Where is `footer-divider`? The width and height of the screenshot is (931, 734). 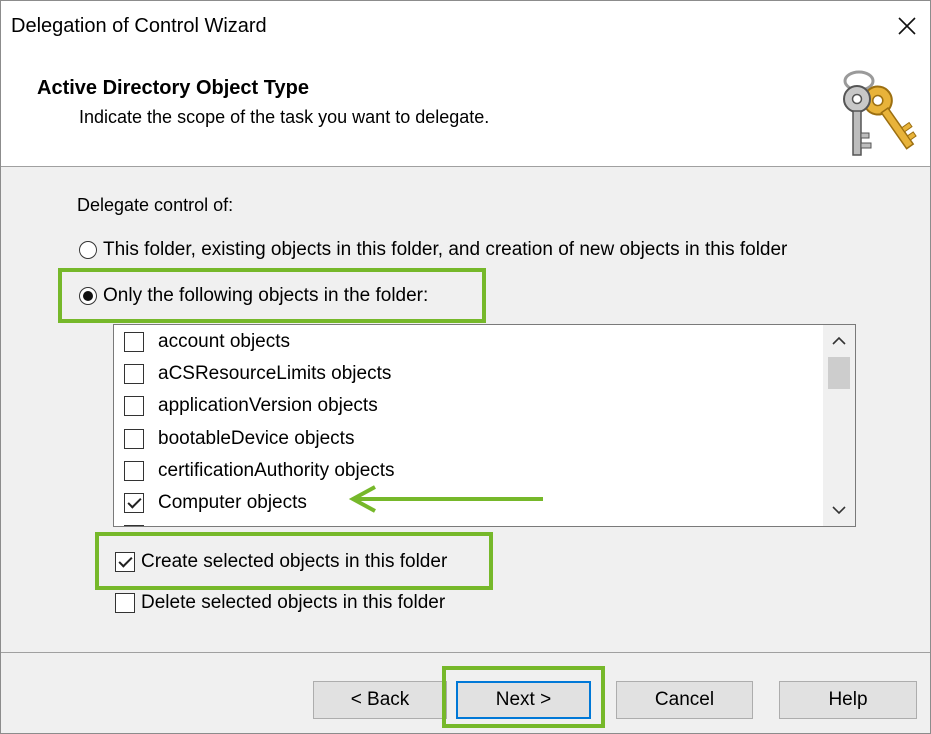 footer-divider is located at coordinates (465, 652).